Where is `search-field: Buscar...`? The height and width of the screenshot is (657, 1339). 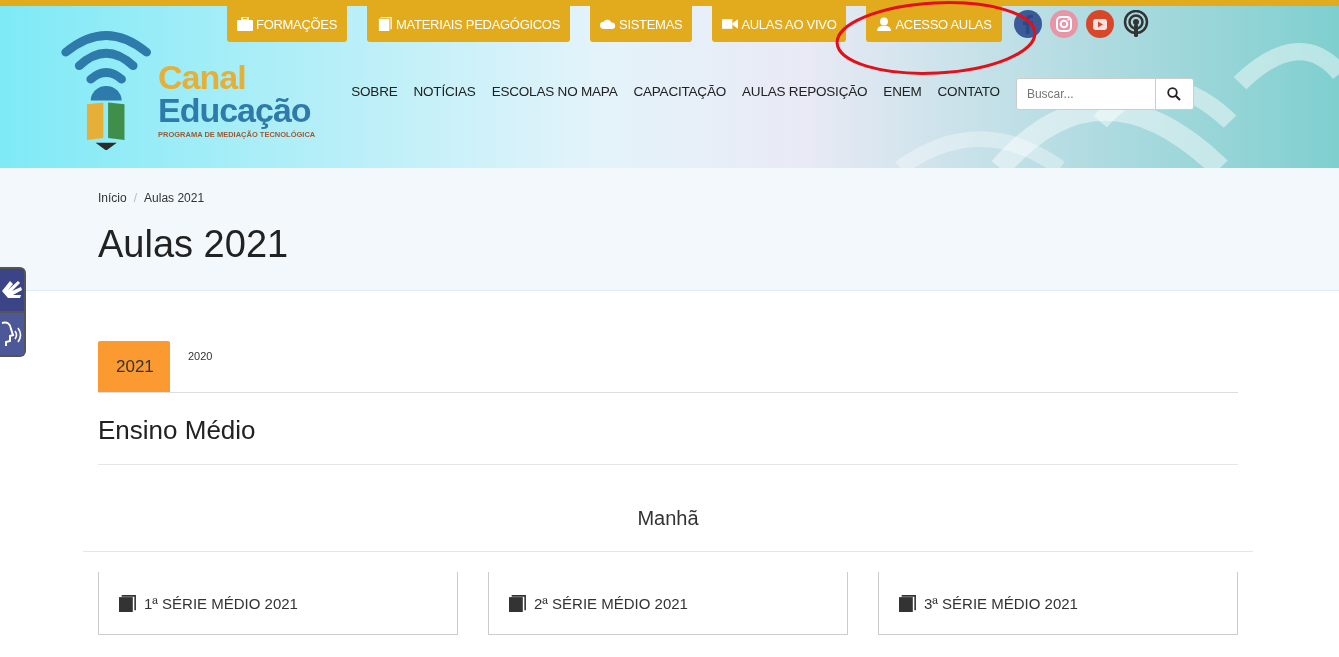
search-field: Buscar... is located at coordinates (1085, 94).